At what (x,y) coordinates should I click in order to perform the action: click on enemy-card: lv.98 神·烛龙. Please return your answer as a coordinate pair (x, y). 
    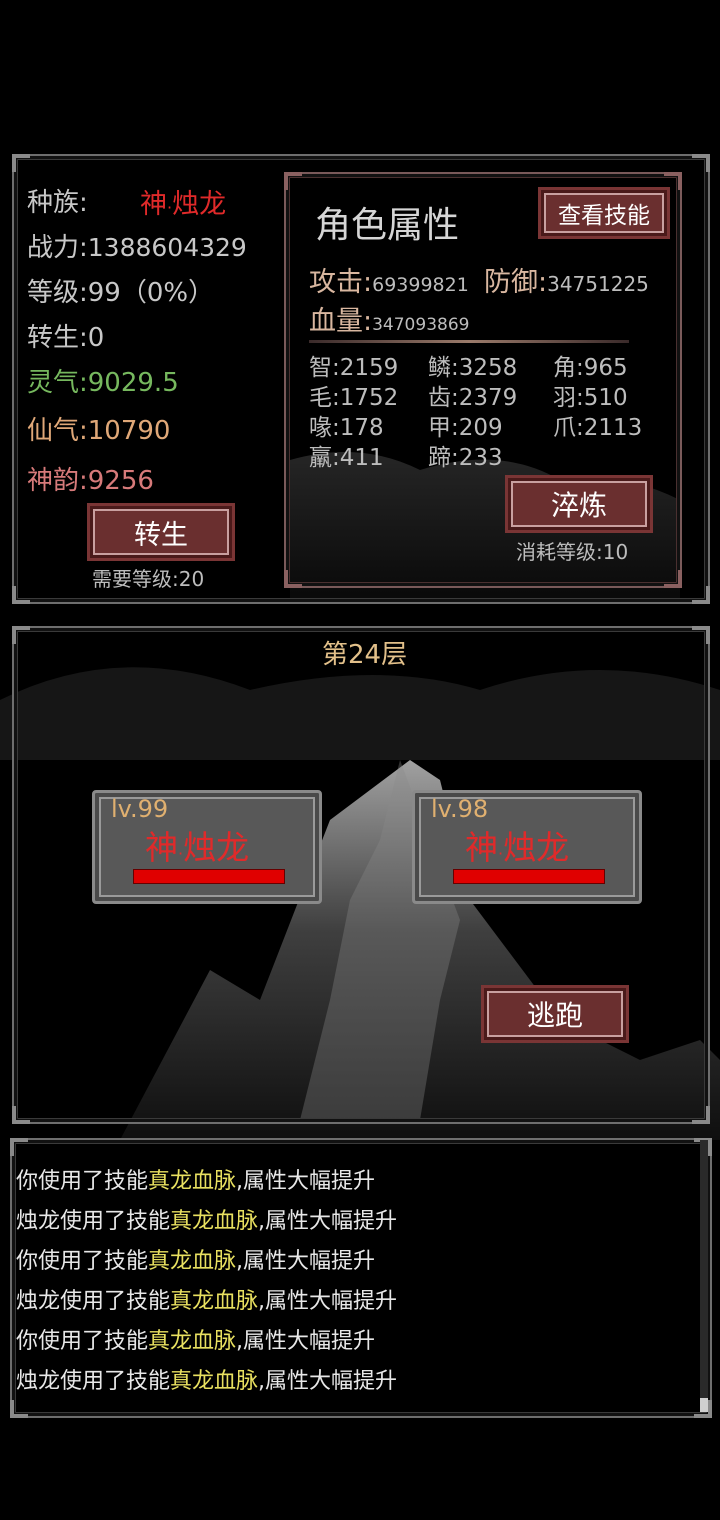
    Looking at the image, I should click on (527, 847).